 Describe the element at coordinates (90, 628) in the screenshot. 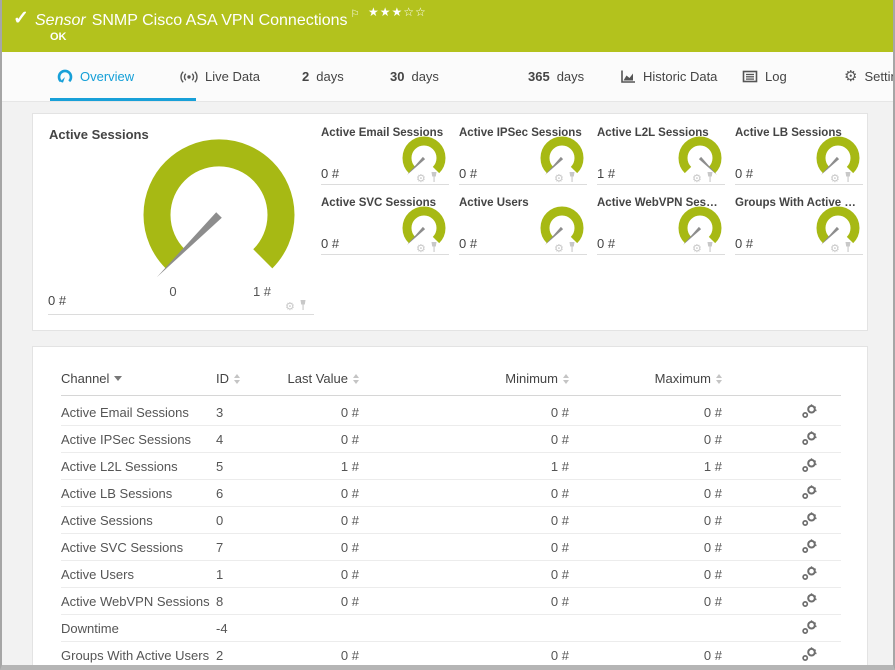

I see `cell-channel: Downtime` at that location.